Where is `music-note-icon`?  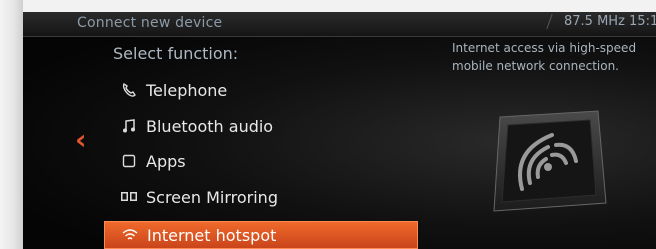
music-note-icon is located at coordinates (129, 126).